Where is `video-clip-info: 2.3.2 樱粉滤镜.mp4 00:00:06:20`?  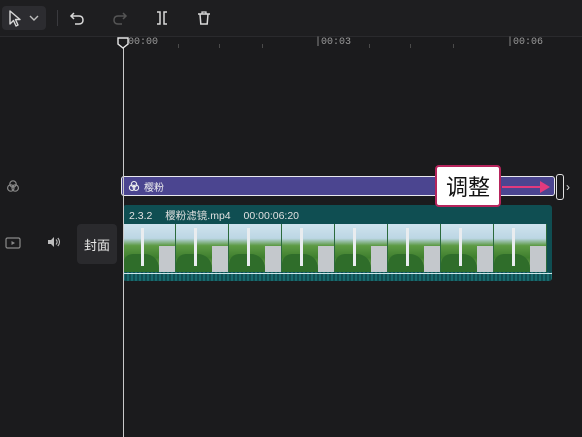 video-clip-info: 2.3.2 樱粉滤镜.mp4 00:00:06:20 is located at coordinates (214, 215).